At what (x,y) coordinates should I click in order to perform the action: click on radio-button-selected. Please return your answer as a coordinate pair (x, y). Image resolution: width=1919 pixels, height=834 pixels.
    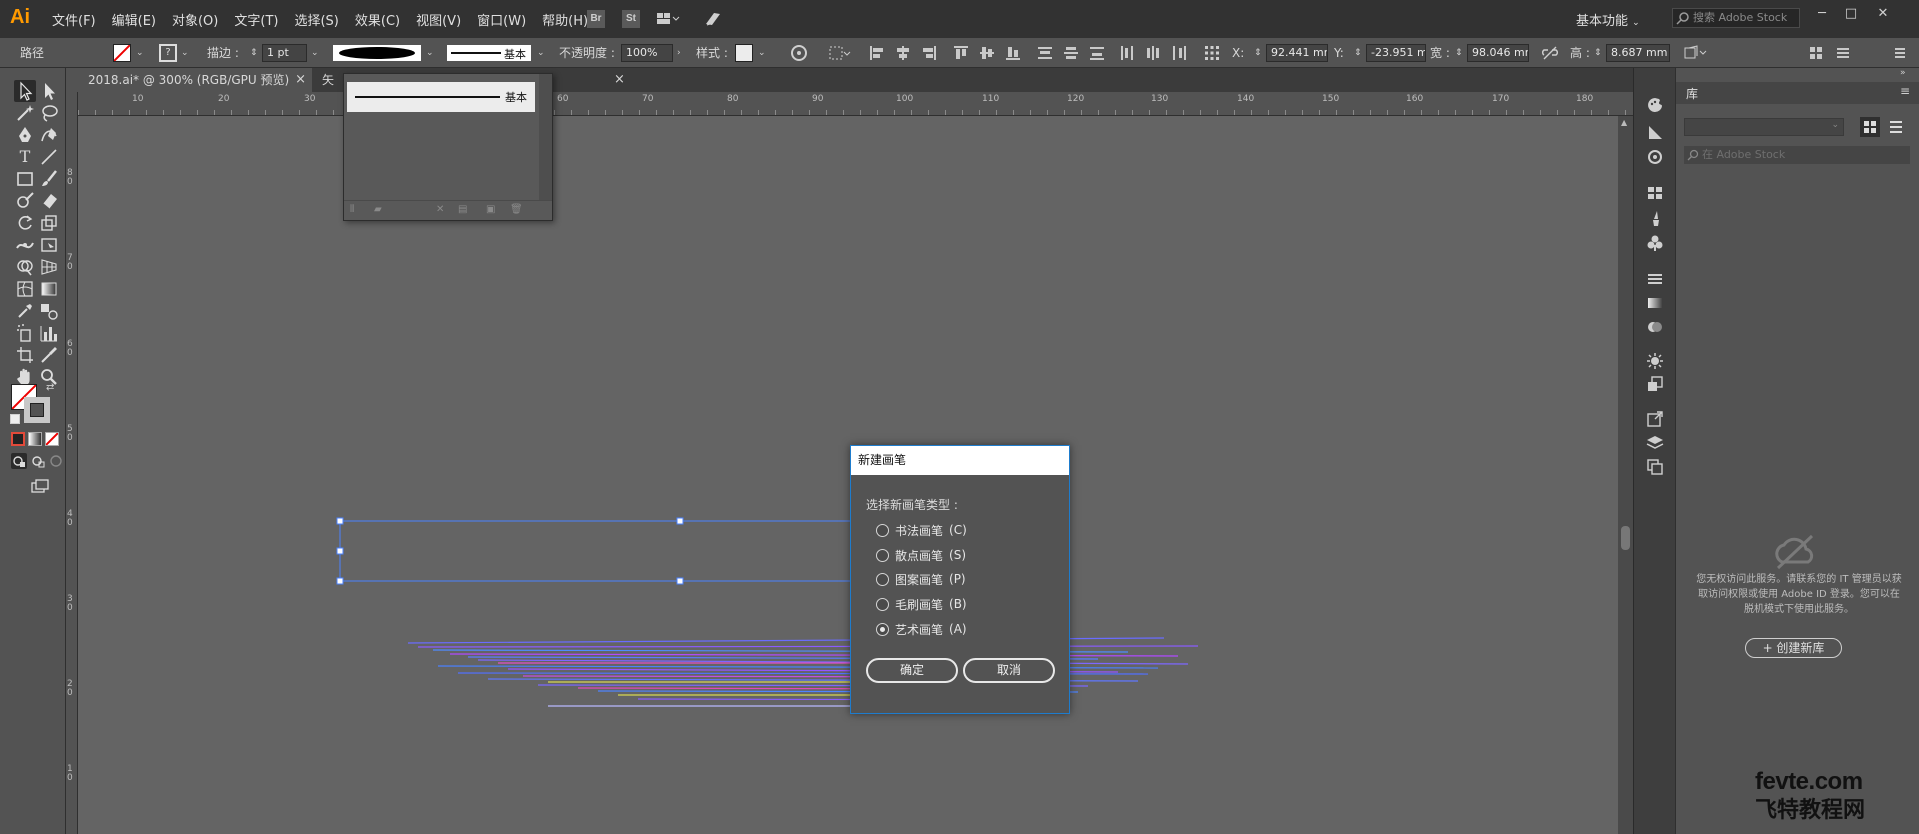
    Looking at the image, I should click on (882, 629).